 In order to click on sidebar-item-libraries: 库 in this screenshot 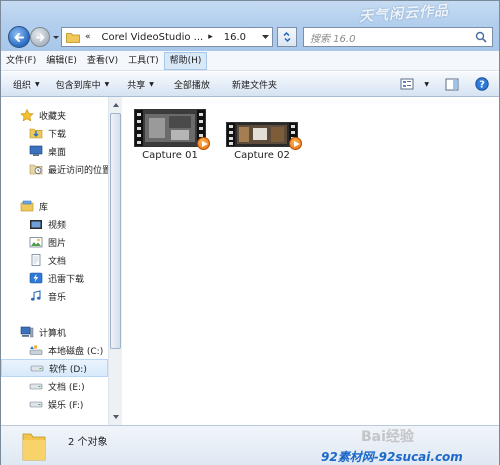, I will do `click(54, 206)`.